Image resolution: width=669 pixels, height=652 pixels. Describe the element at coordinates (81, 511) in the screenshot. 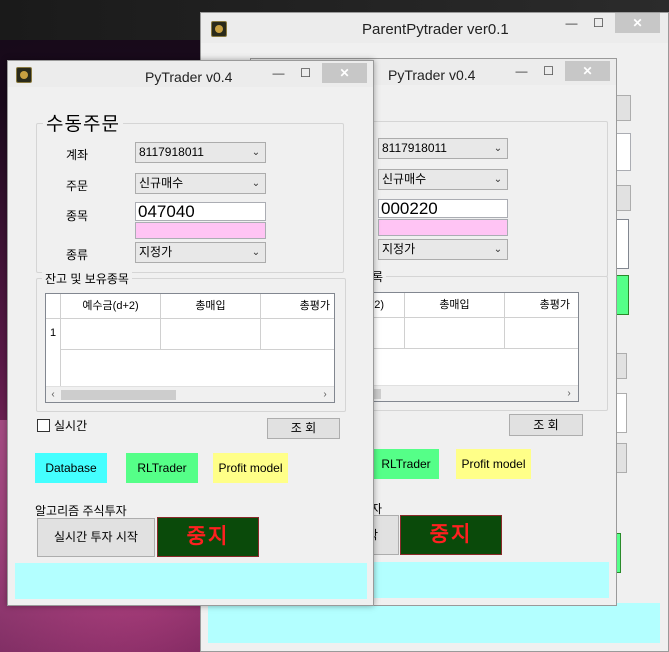

I see `algo-title: 알고리즘 주식투자` at that location.